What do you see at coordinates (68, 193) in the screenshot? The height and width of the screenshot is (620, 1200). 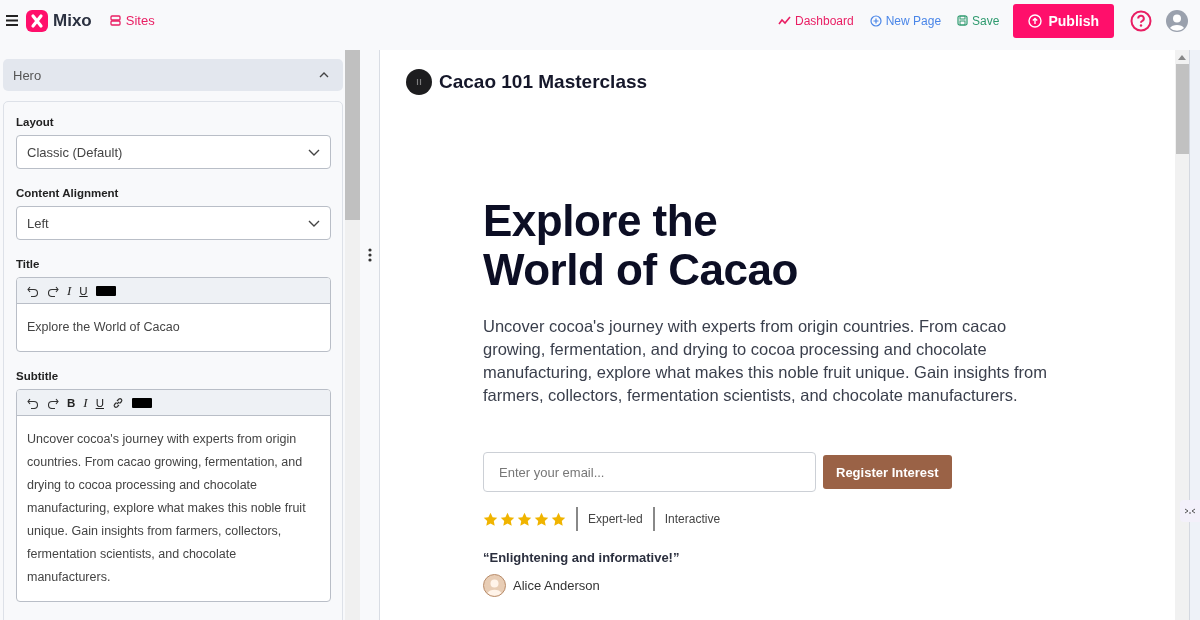 I see `field-label: Content Alignment` at bounding box center [68, 193].